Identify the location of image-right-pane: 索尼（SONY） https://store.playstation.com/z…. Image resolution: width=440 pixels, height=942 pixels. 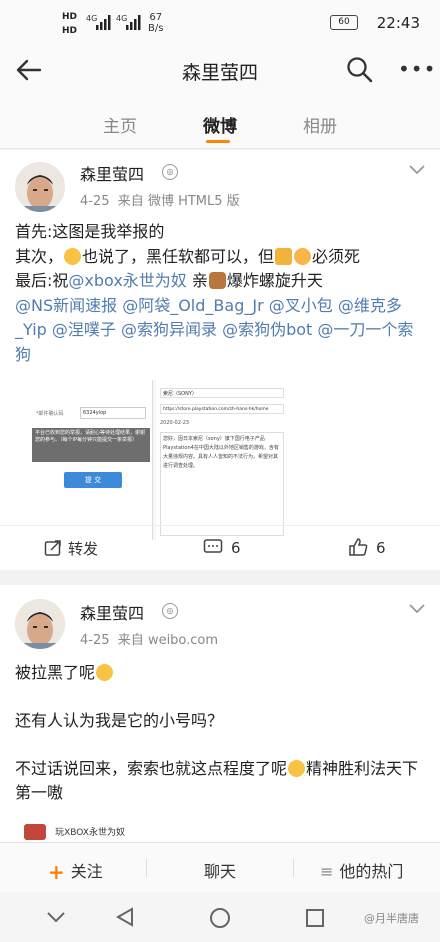
(222, 460).